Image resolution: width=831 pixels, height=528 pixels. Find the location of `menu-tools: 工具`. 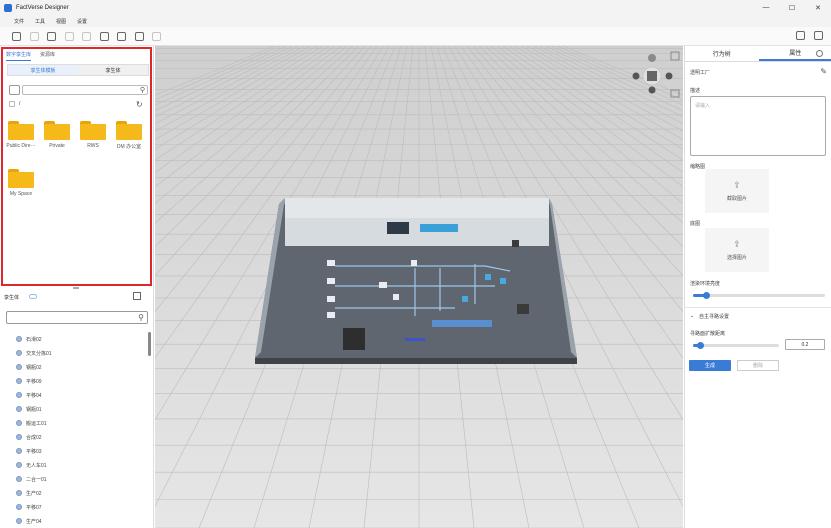

menu-tools: 工具 is located at coordinates (40, 21).